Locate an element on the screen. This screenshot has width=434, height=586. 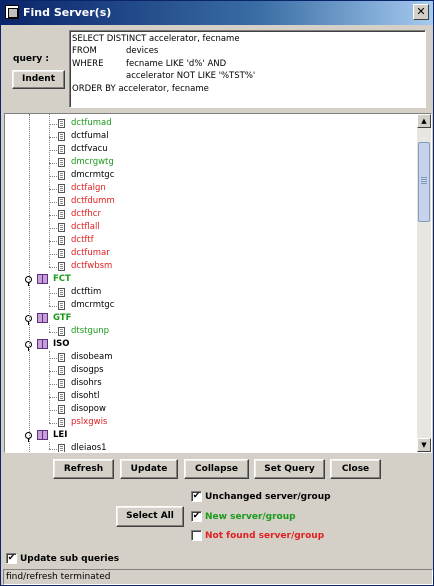
tree-leaf-label: disogps is located at coordinates (87, 370).